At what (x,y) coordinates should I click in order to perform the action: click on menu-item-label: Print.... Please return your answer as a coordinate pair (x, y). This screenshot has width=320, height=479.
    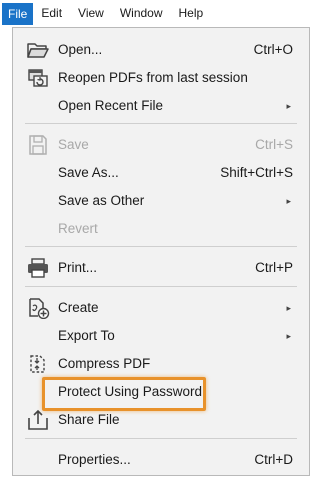
    Looking at the image, I should click on (78, 267).